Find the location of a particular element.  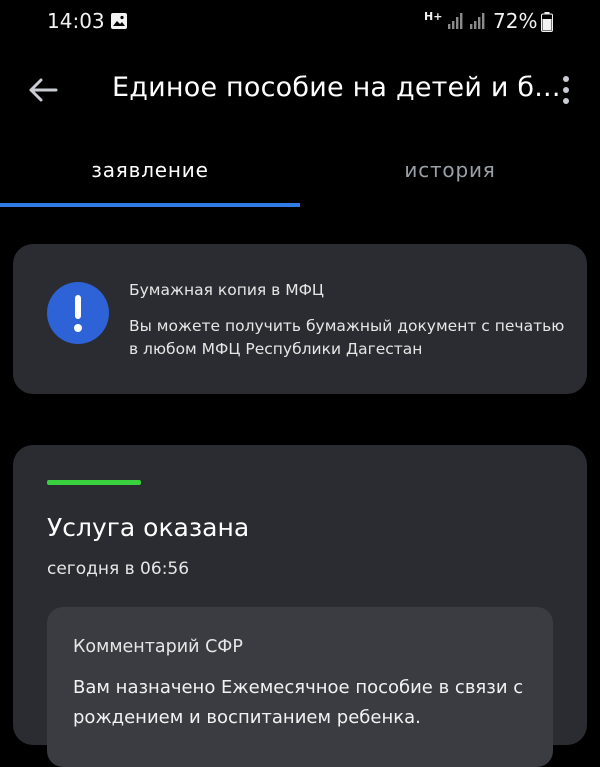

more-vertical-icon is located at coordinates (566, 90).